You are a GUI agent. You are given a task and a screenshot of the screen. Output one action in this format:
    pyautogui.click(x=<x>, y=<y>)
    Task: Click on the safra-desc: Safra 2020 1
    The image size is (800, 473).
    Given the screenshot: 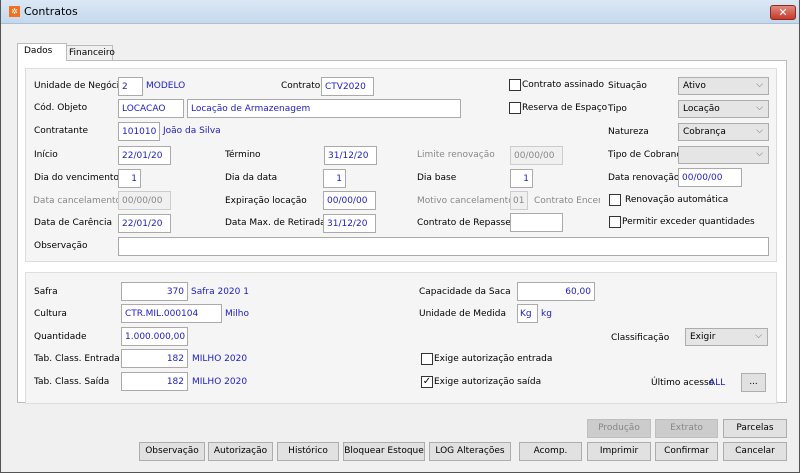 What is the action you would take?
    pyautogui.click(x=220, y=292)
    